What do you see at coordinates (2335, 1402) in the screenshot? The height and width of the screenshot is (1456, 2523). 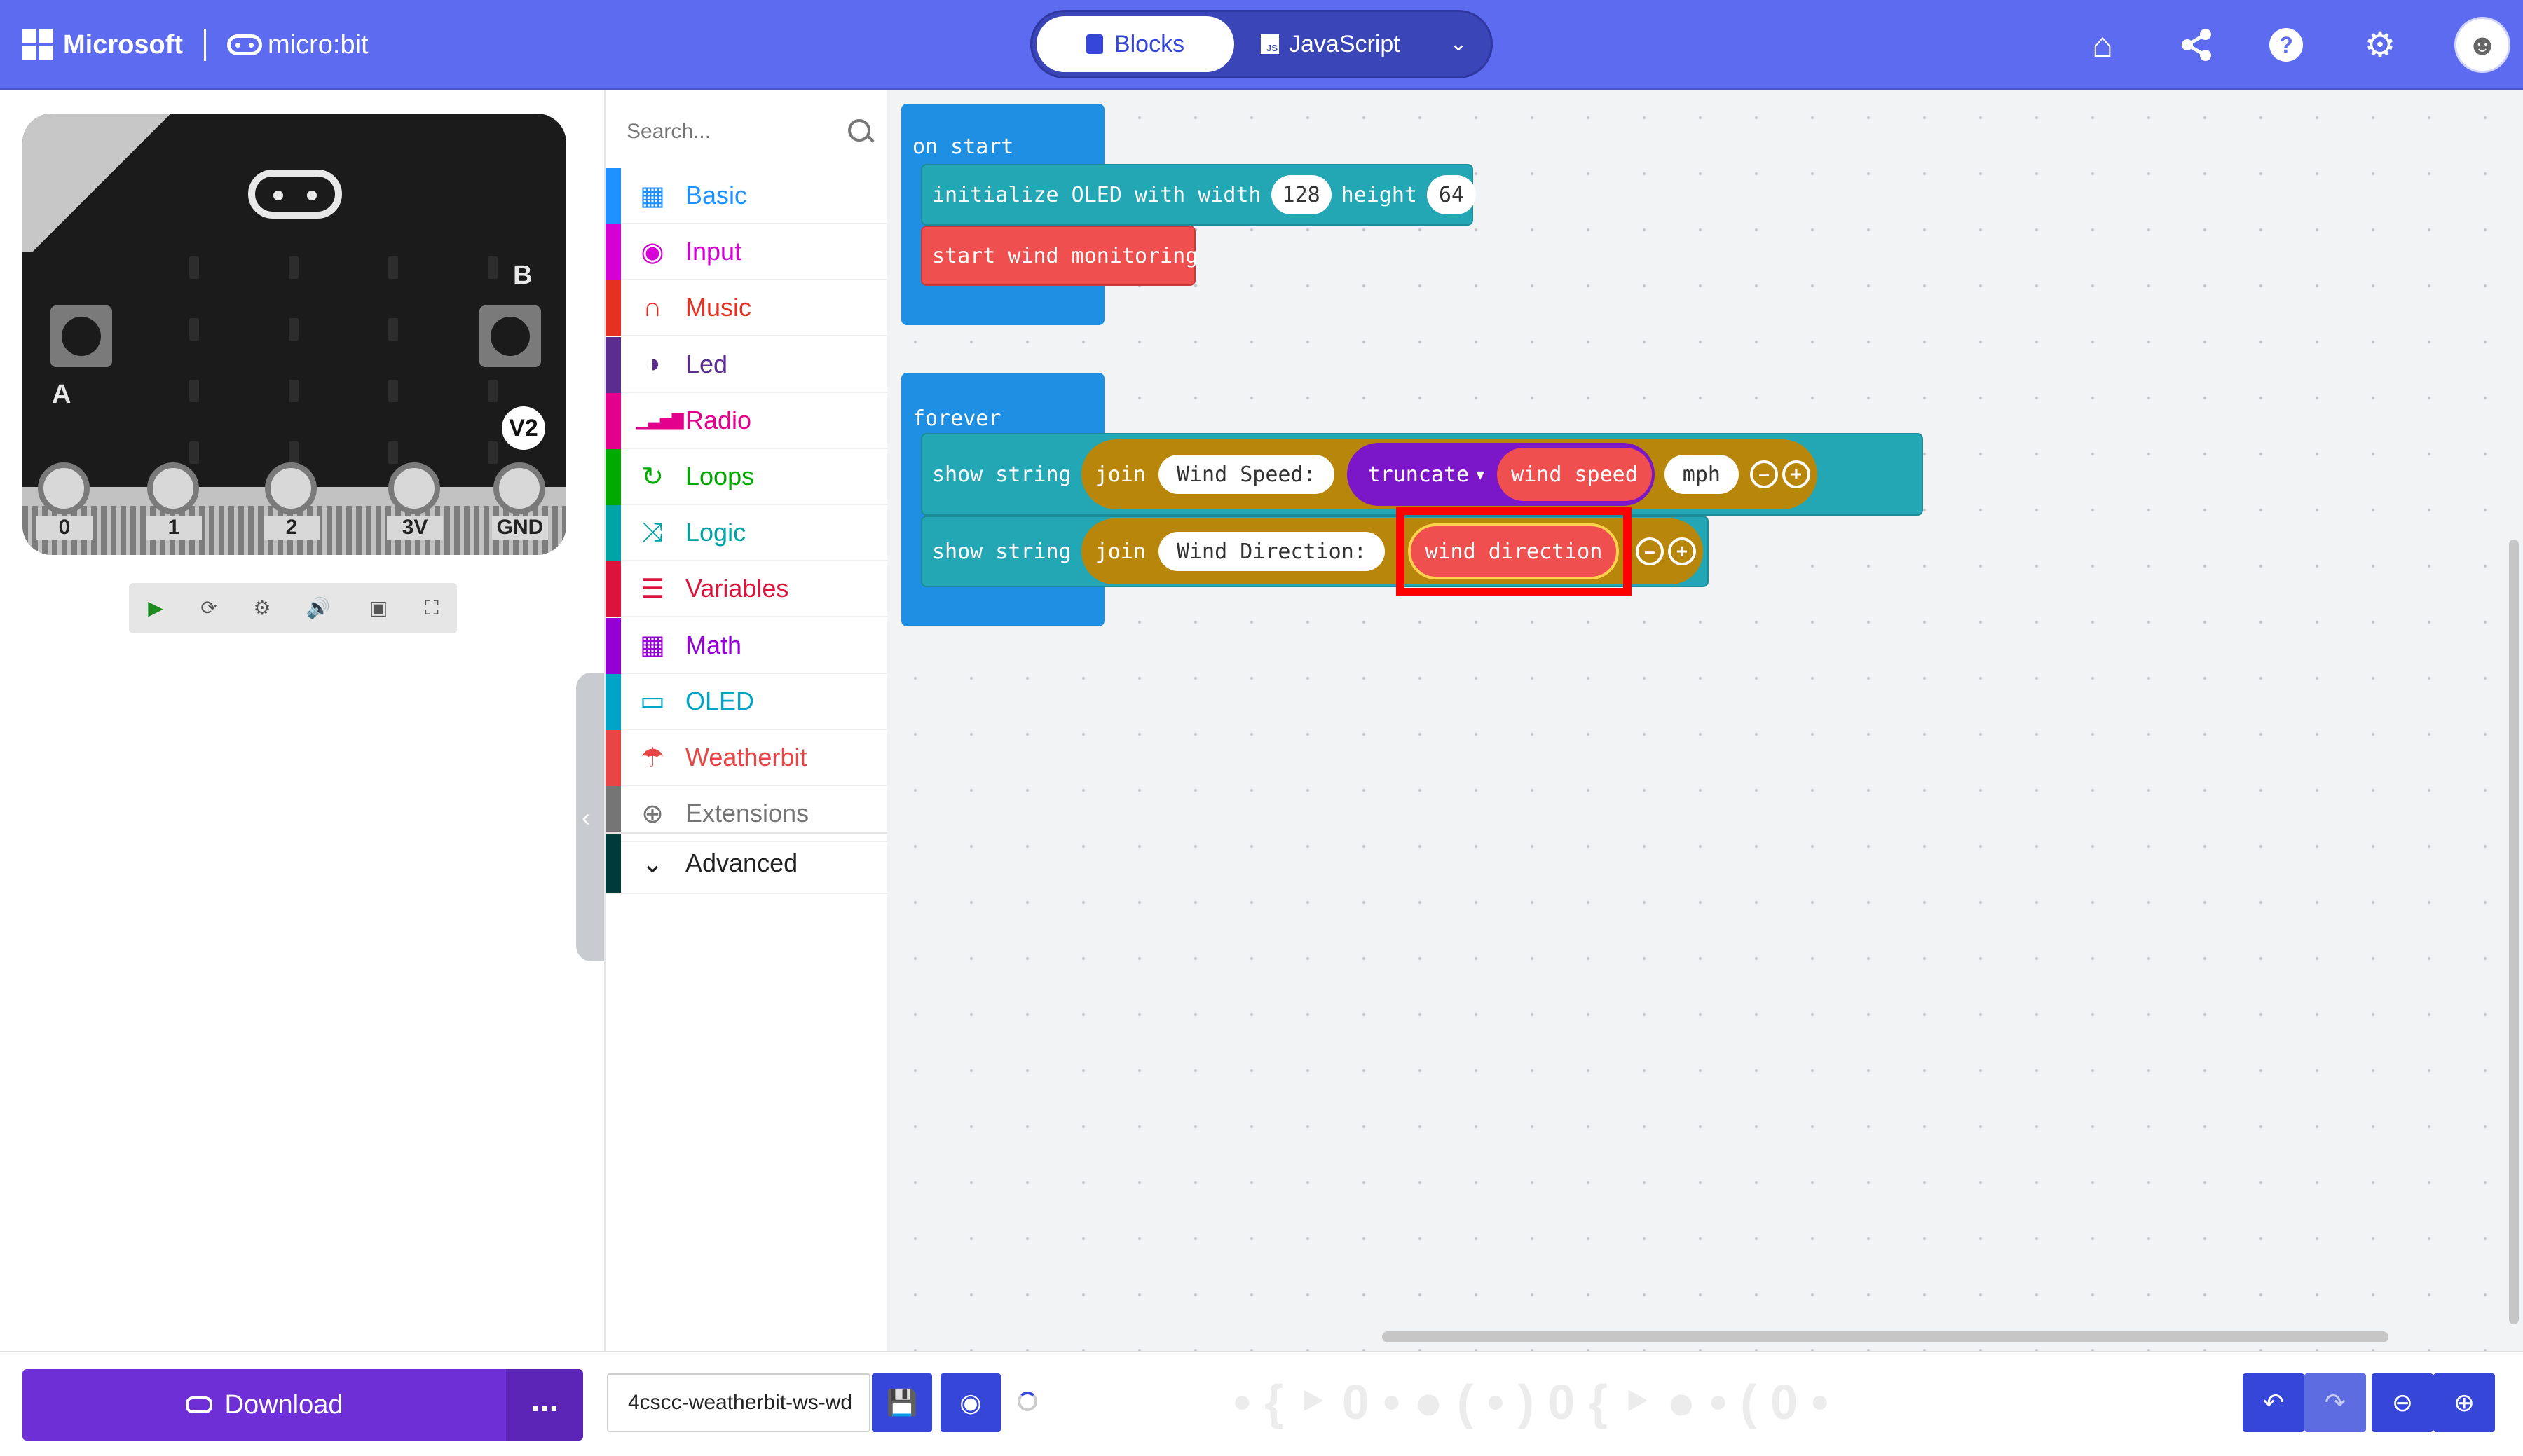 I see `redo-icon: ↷` at bounding box center [2335, 1402].